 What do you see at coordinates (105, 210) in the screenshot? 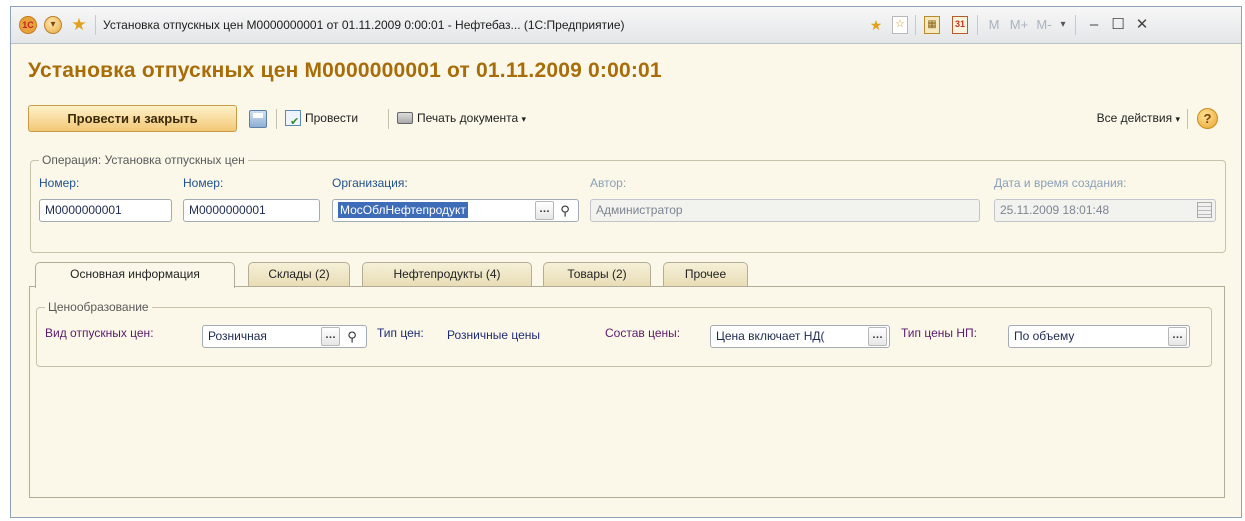
I see `number-field: M0000000001` at bounding box center [105, 210].